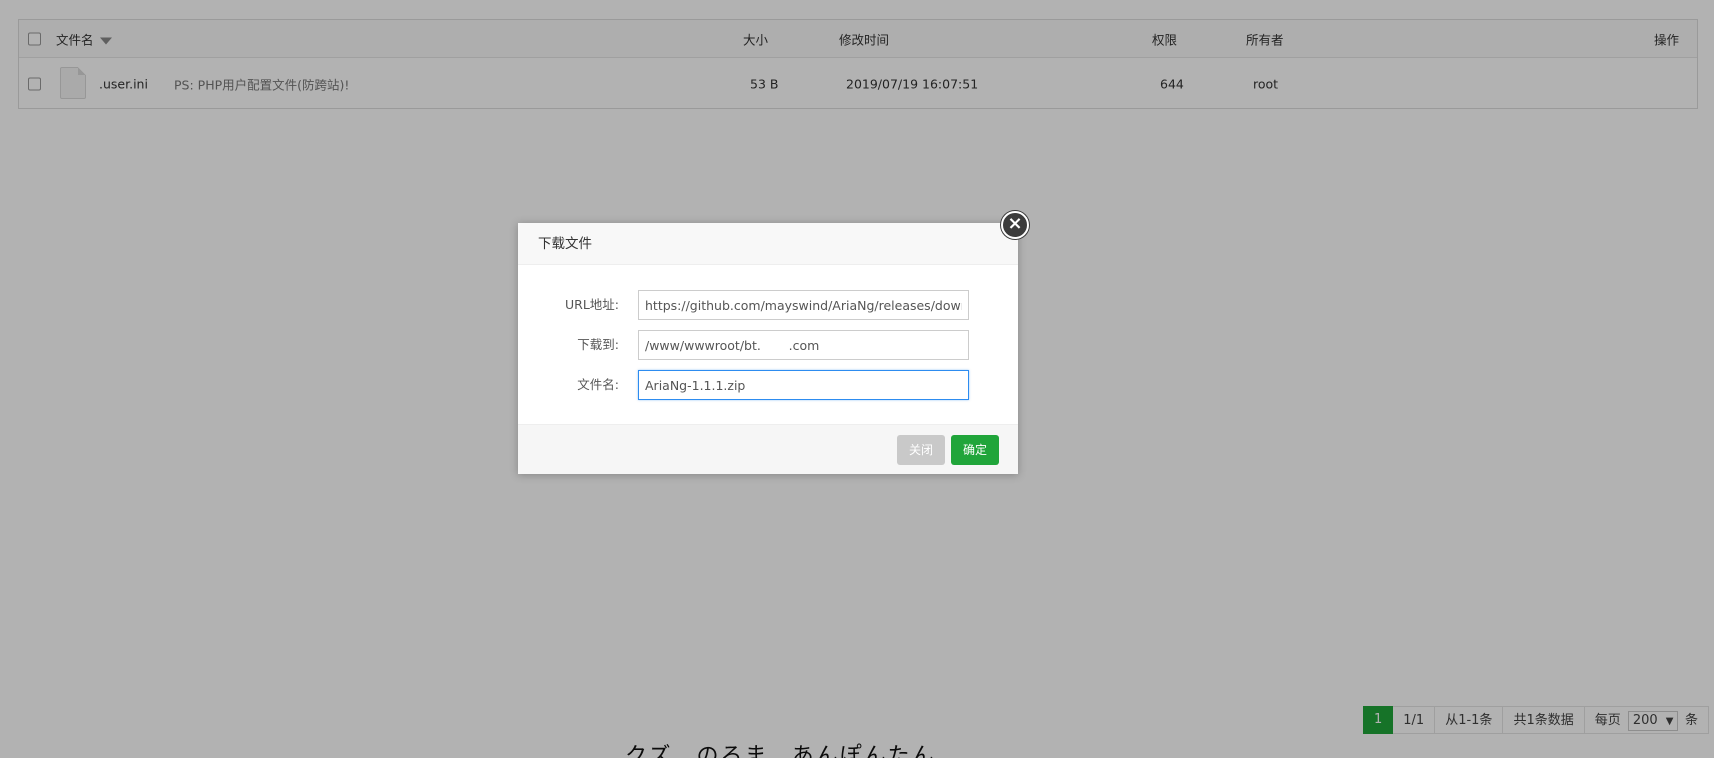 This screenshot has height=758, width=1714. I want to click on filename-row: 文件名:, so click(768, 385).